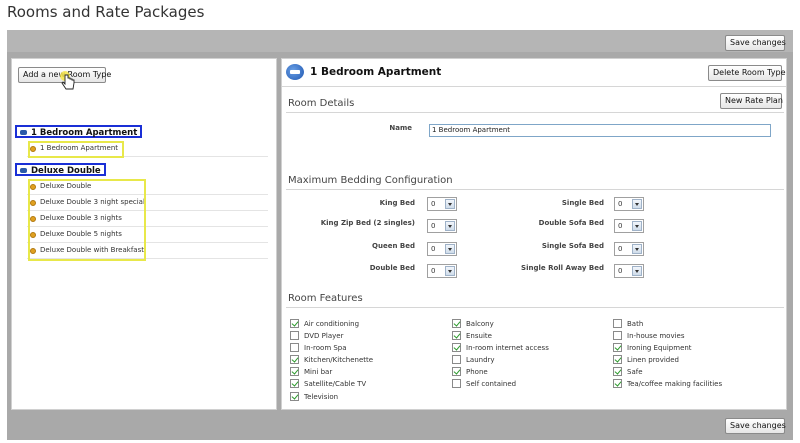 This screenshot has height=443, width=800. Describe the element at coordinates (106, 12) in the screenshot. I see `page-title: Rooms and Rate Packages` at that location.